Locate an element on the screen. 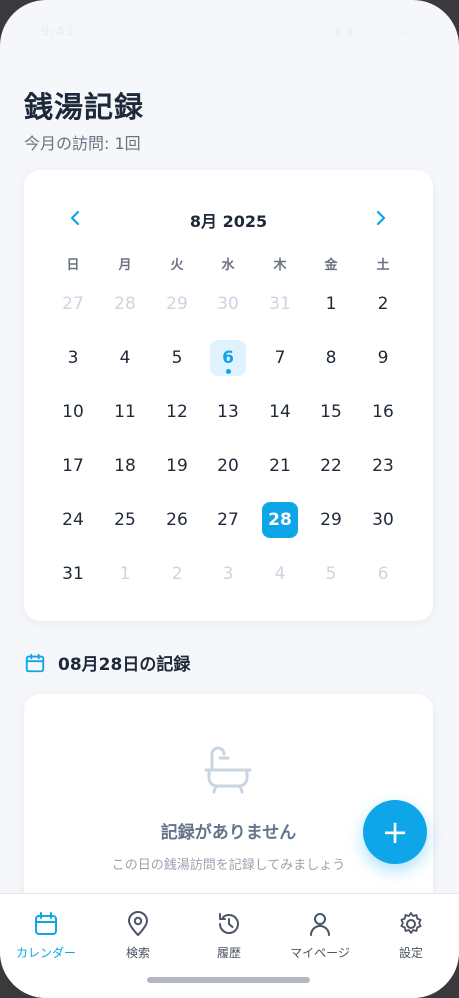  tab-label: 検索 is located at coordinates (137, 953).